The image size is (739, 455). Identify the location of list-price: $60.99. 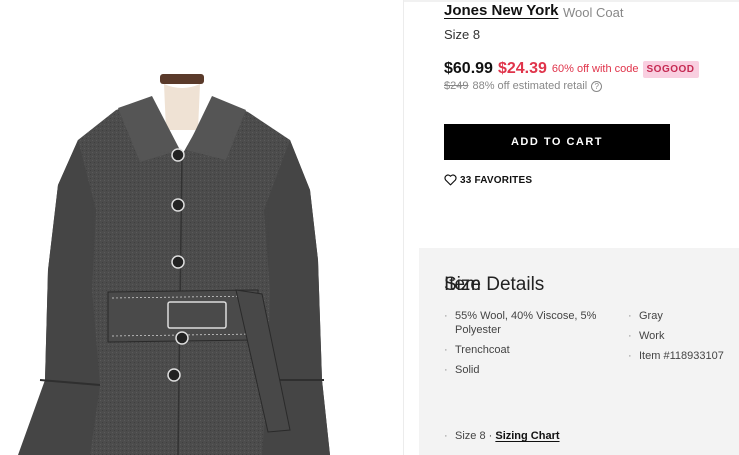
(468, 68).